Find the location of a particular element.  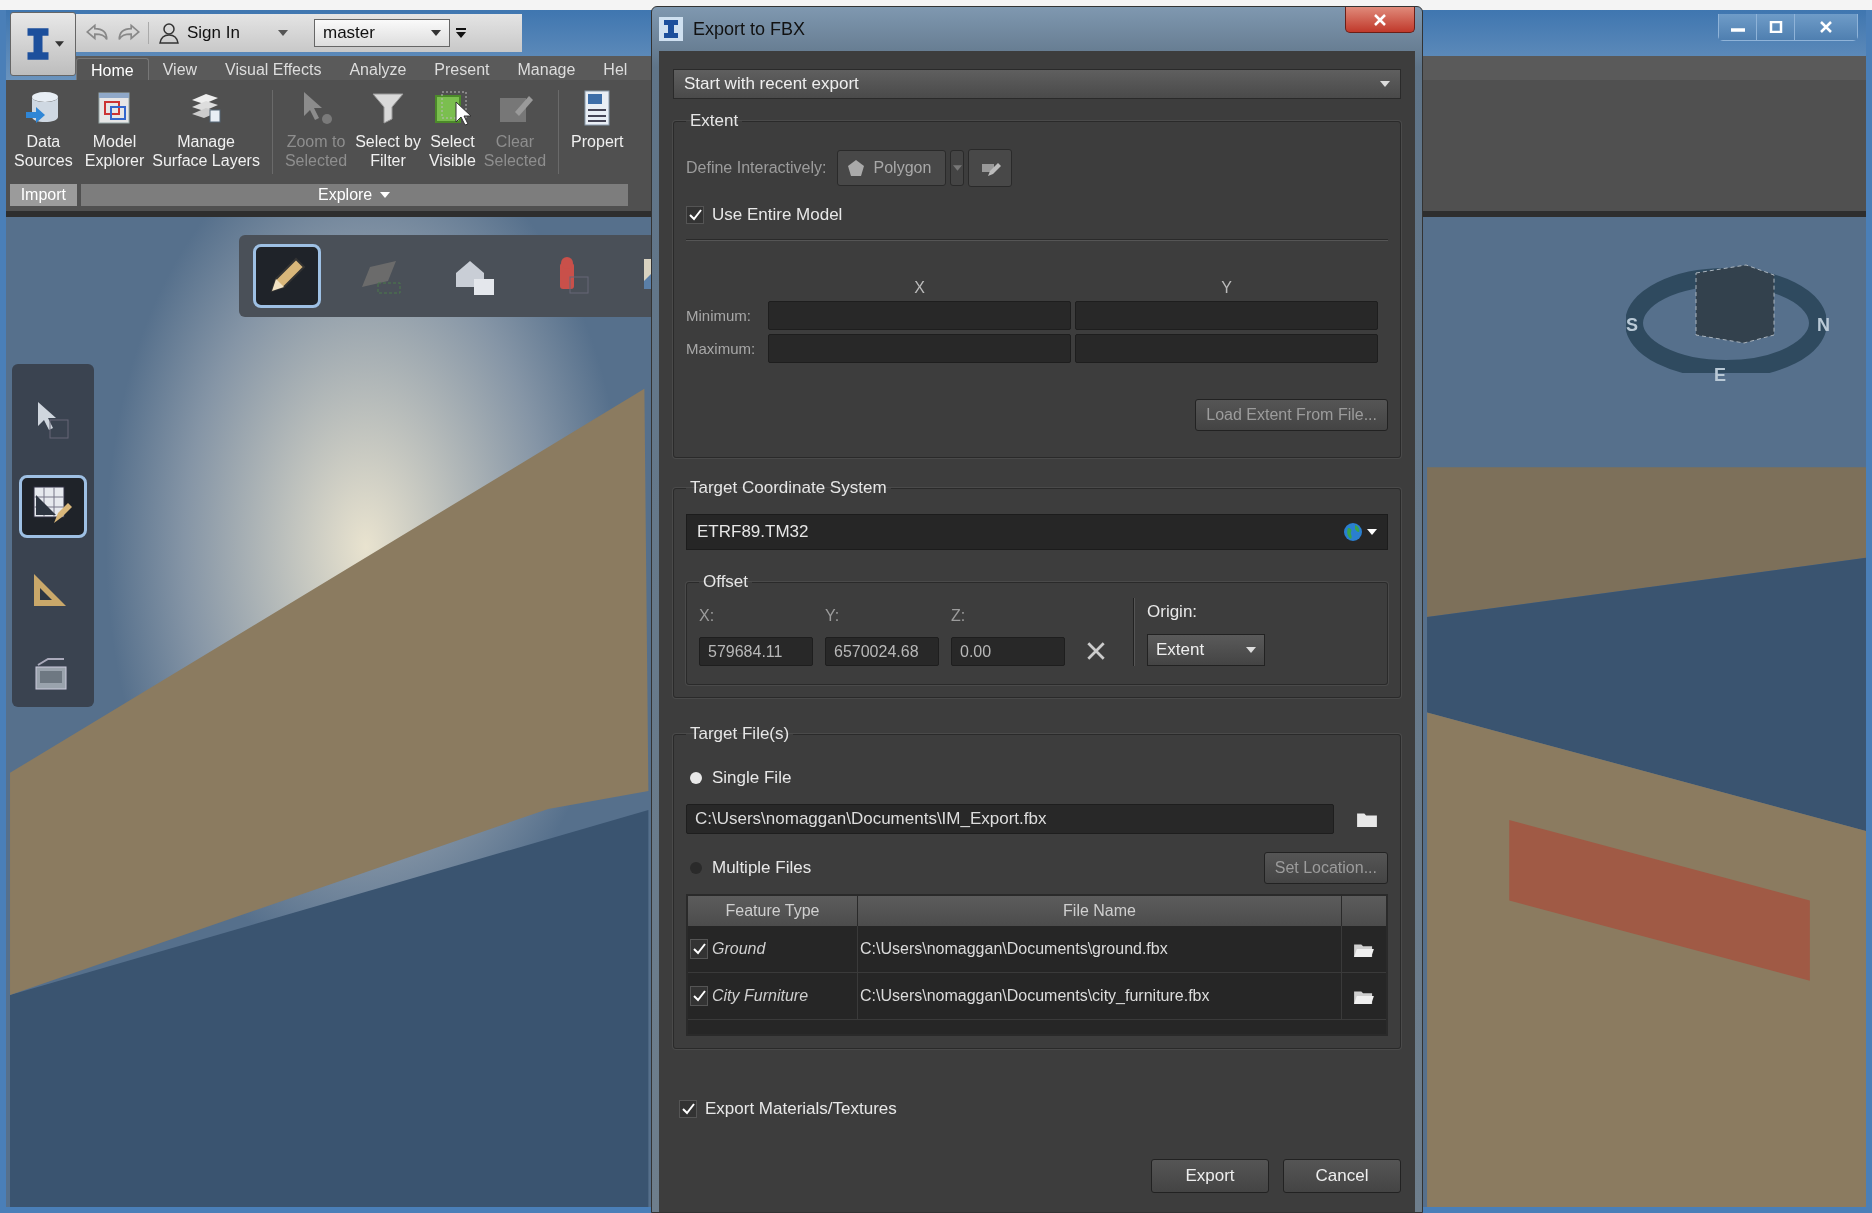

minimize-button is located at coordinates (1738, 27).